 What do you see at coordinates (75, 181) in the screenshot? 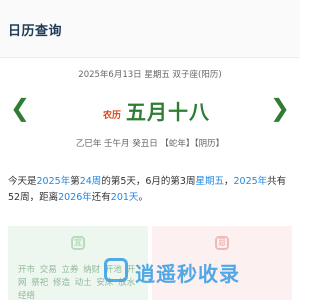
I see `info-text: 第` at bounding box center [75, 181].